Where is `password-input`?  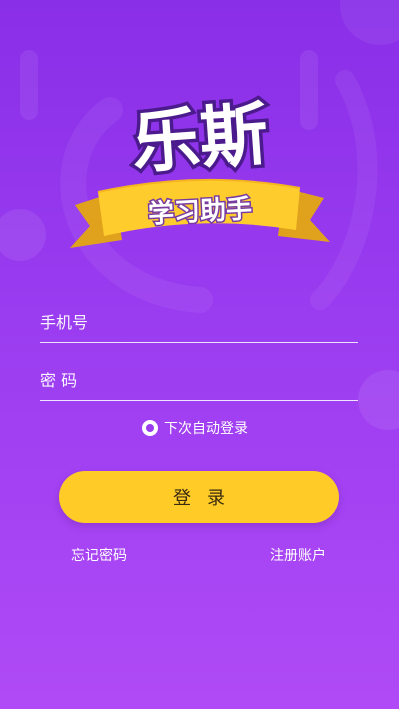
password-input is located at coordinates (199, 380).